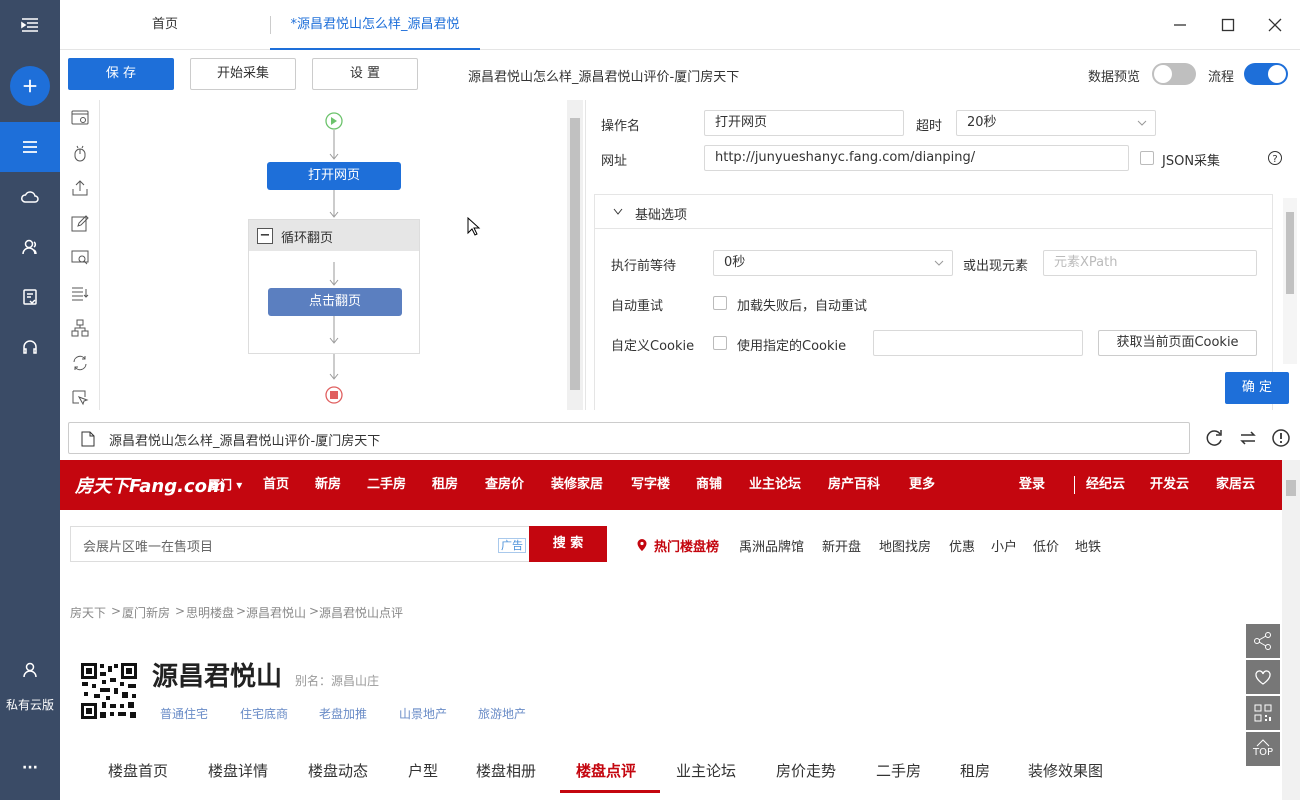 This screenshot has height=800, width=1300. Describe the element at coordinates (568, 544) in the screenshot. I see `site-search-button: 搜 索` at that location.